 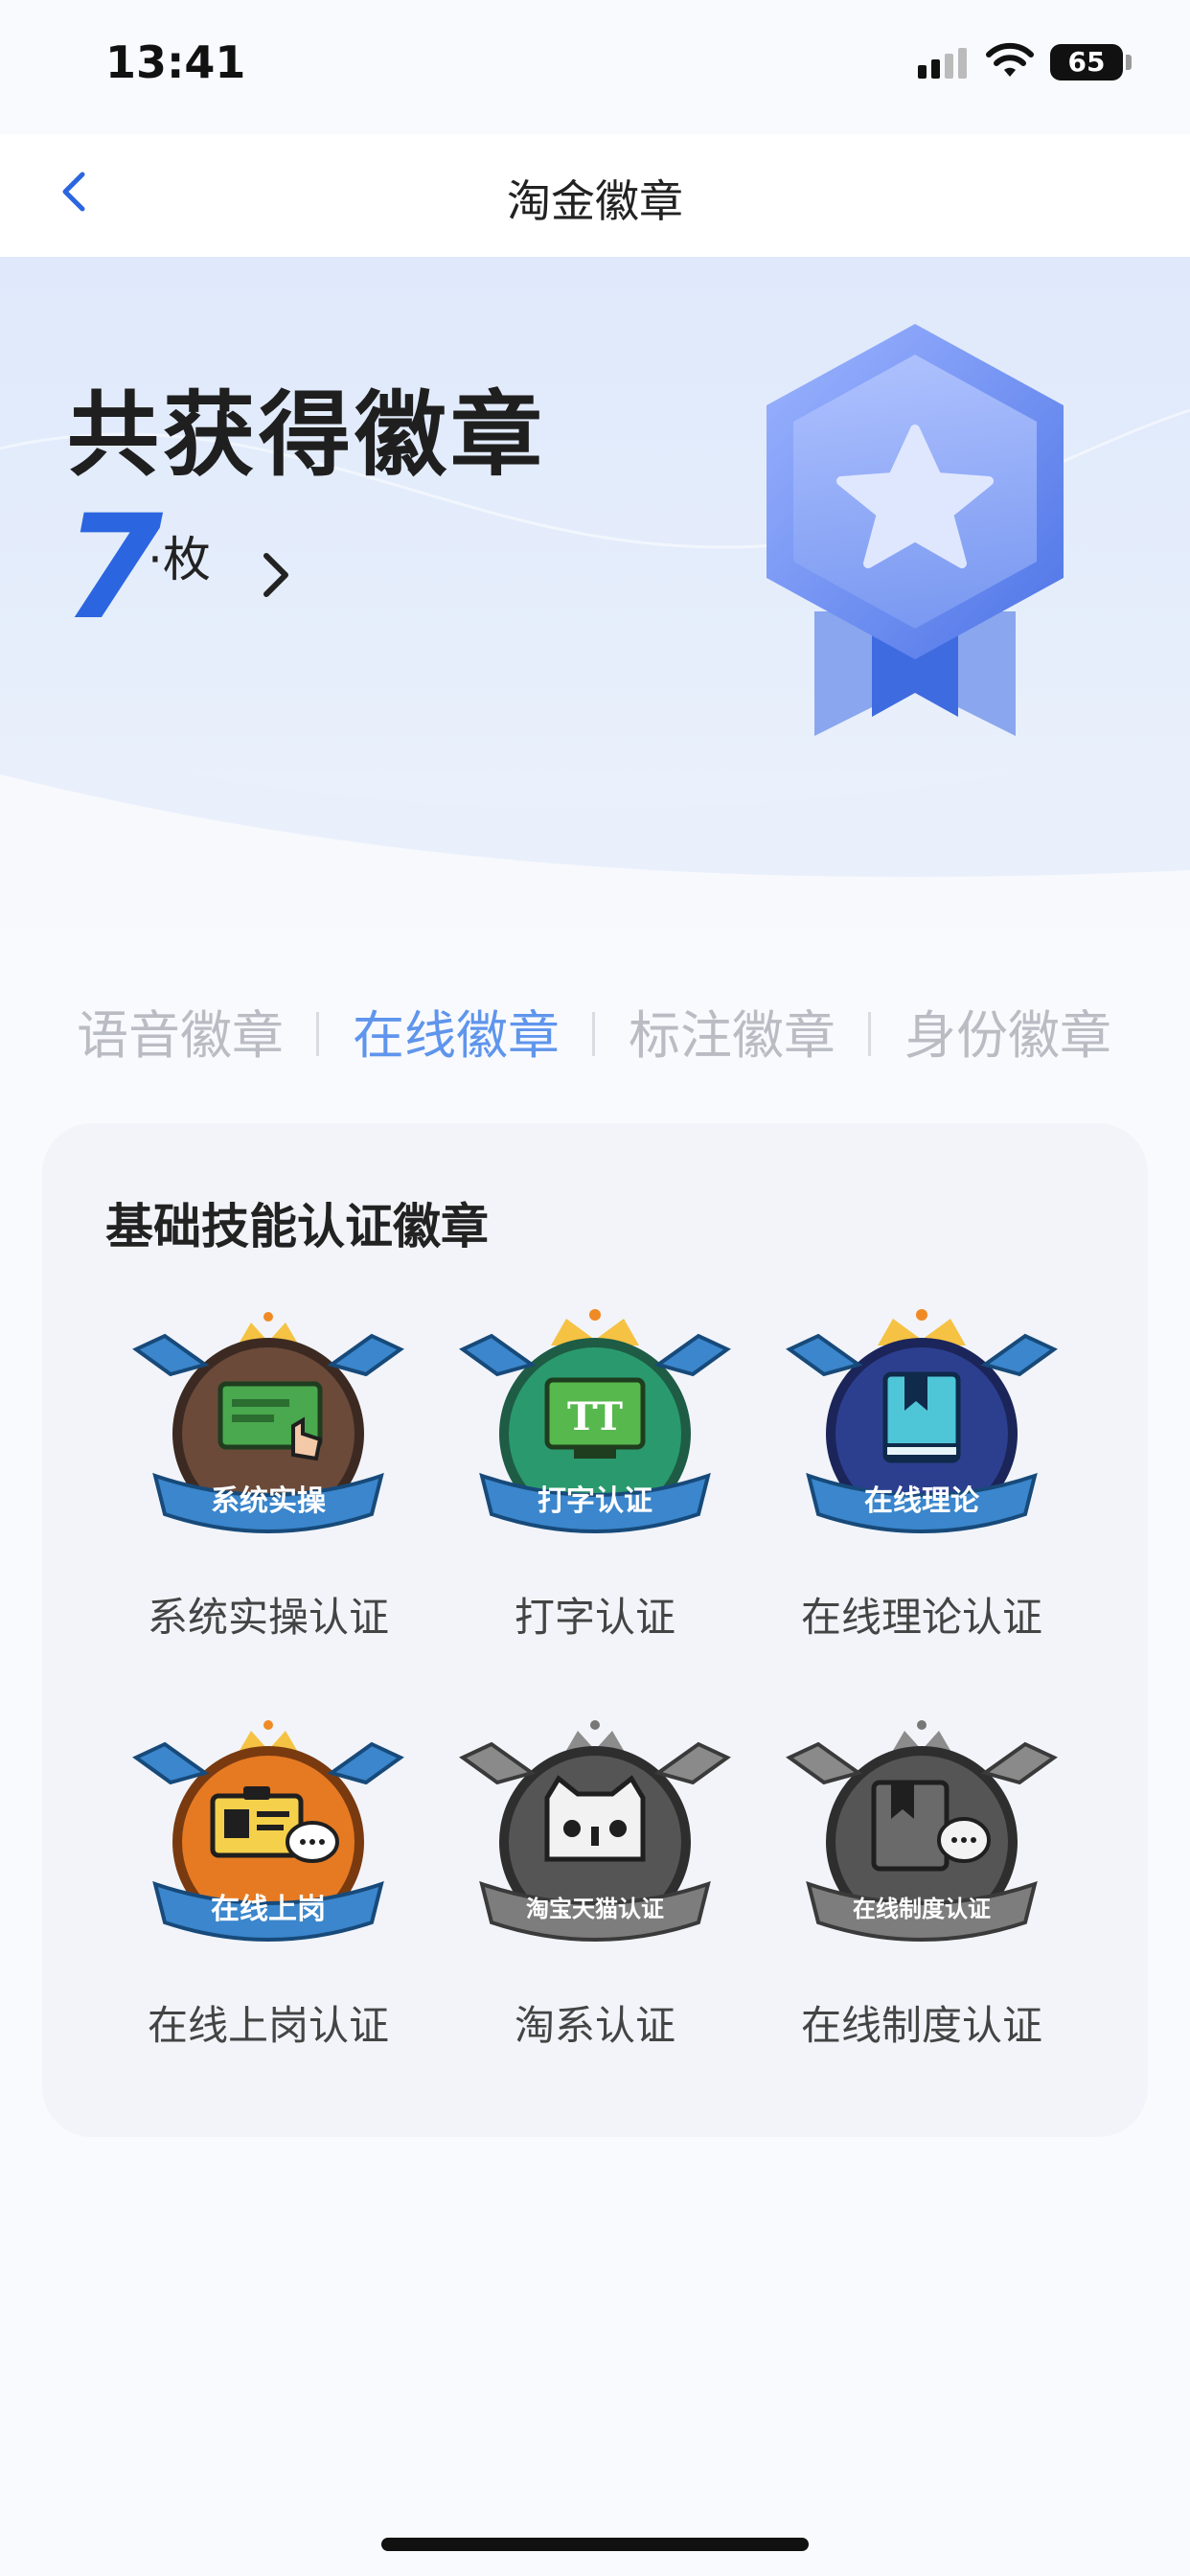 What do you see at coordinates (595, 201) in the screenshot?
I see `page-title: 淘金徽章` at bounding box center [595, 201].